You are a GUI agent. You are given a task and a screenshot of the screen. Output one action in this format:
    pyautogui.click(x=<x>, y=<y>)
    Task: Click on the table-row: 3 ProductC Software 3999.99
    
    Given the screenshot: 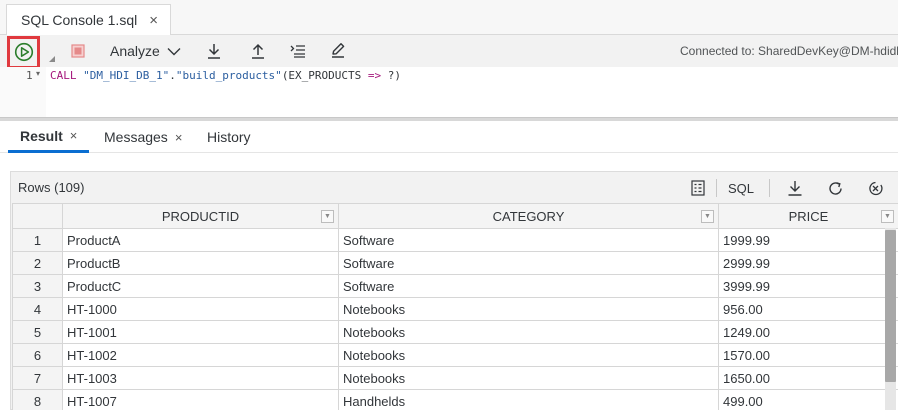 What is the action you would take?
    pyautogui.click(x=455, y=286)
    